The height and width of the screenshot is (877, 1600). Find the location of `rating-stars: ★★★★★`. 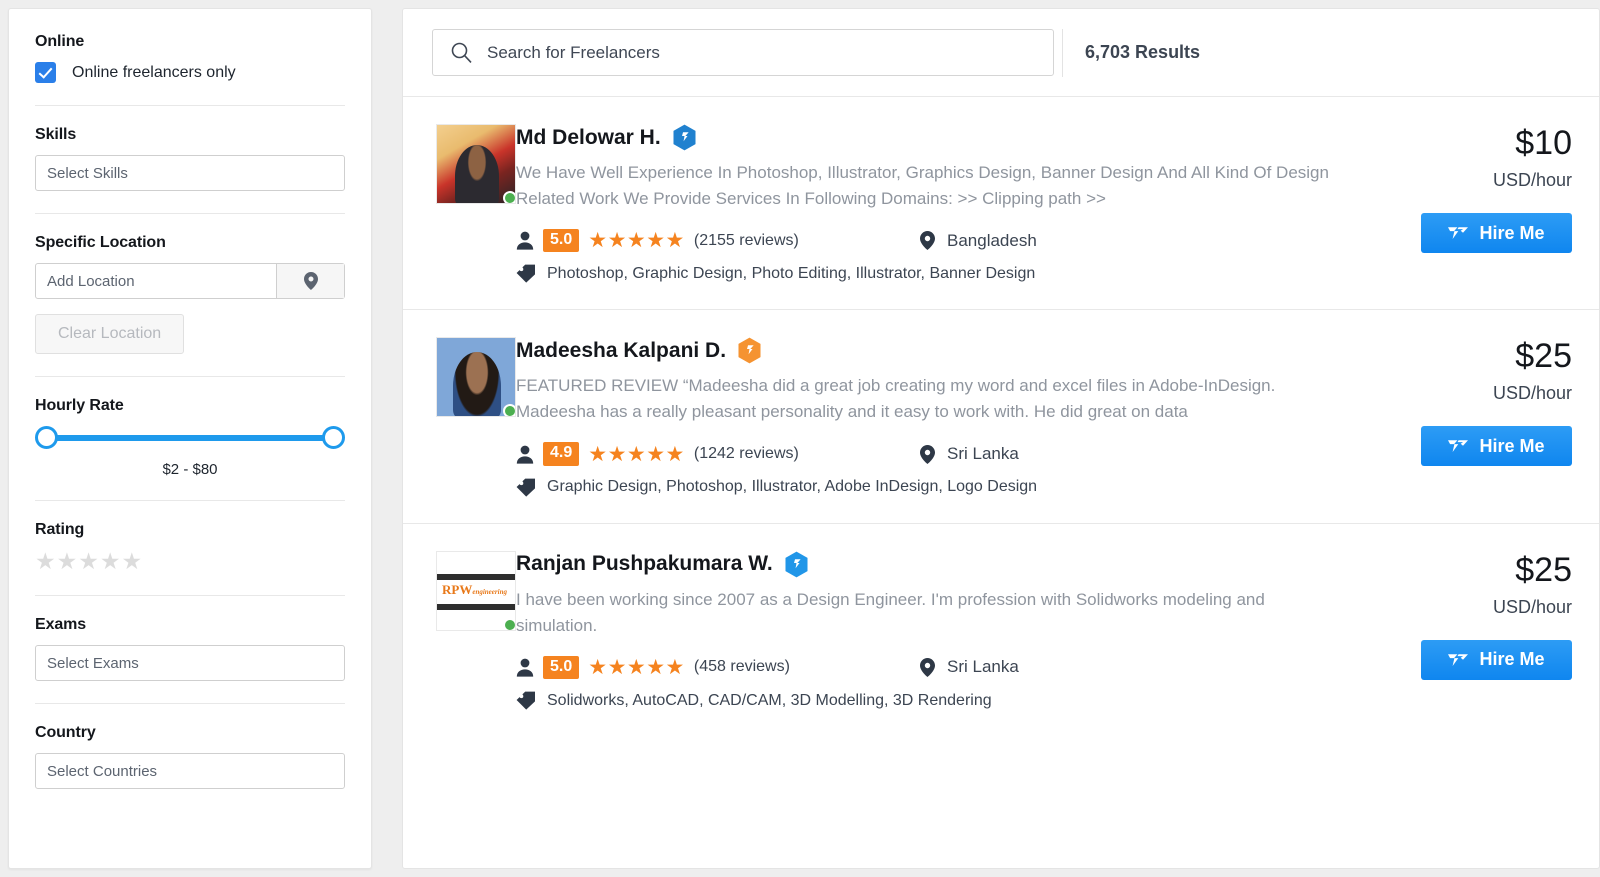

rating-stars: ★★★★★ is located at coordinates (636, 241).